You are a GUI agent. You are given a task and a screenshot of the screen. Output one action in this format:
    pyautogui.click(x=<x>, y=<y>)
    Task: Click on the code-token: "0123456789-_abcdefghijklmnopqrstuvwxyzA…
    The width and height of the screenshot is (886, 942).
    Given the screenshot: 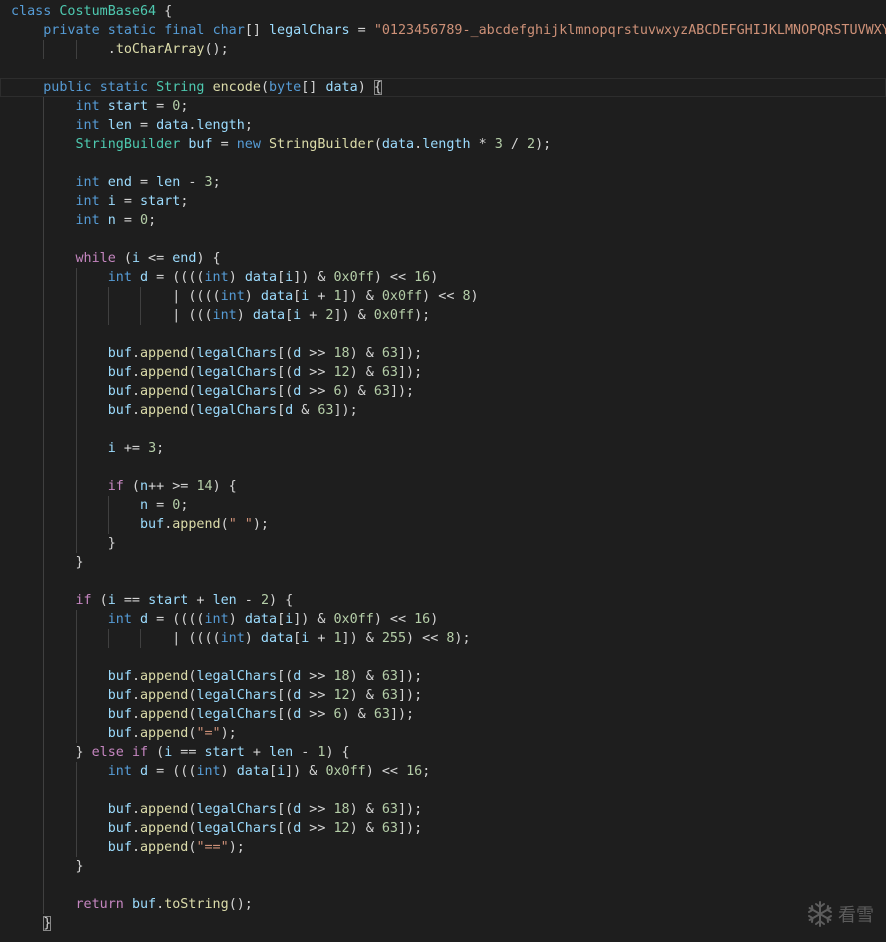 What is the action you would take?
    pyautogui.click(x=629, y=30)
    